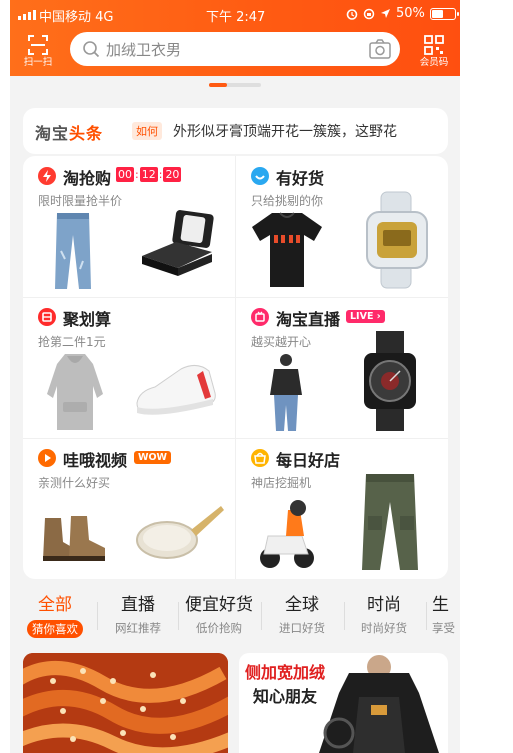 This screenshot has width=513, height=753. I want to click on lightning-icon, so click(47, 176).